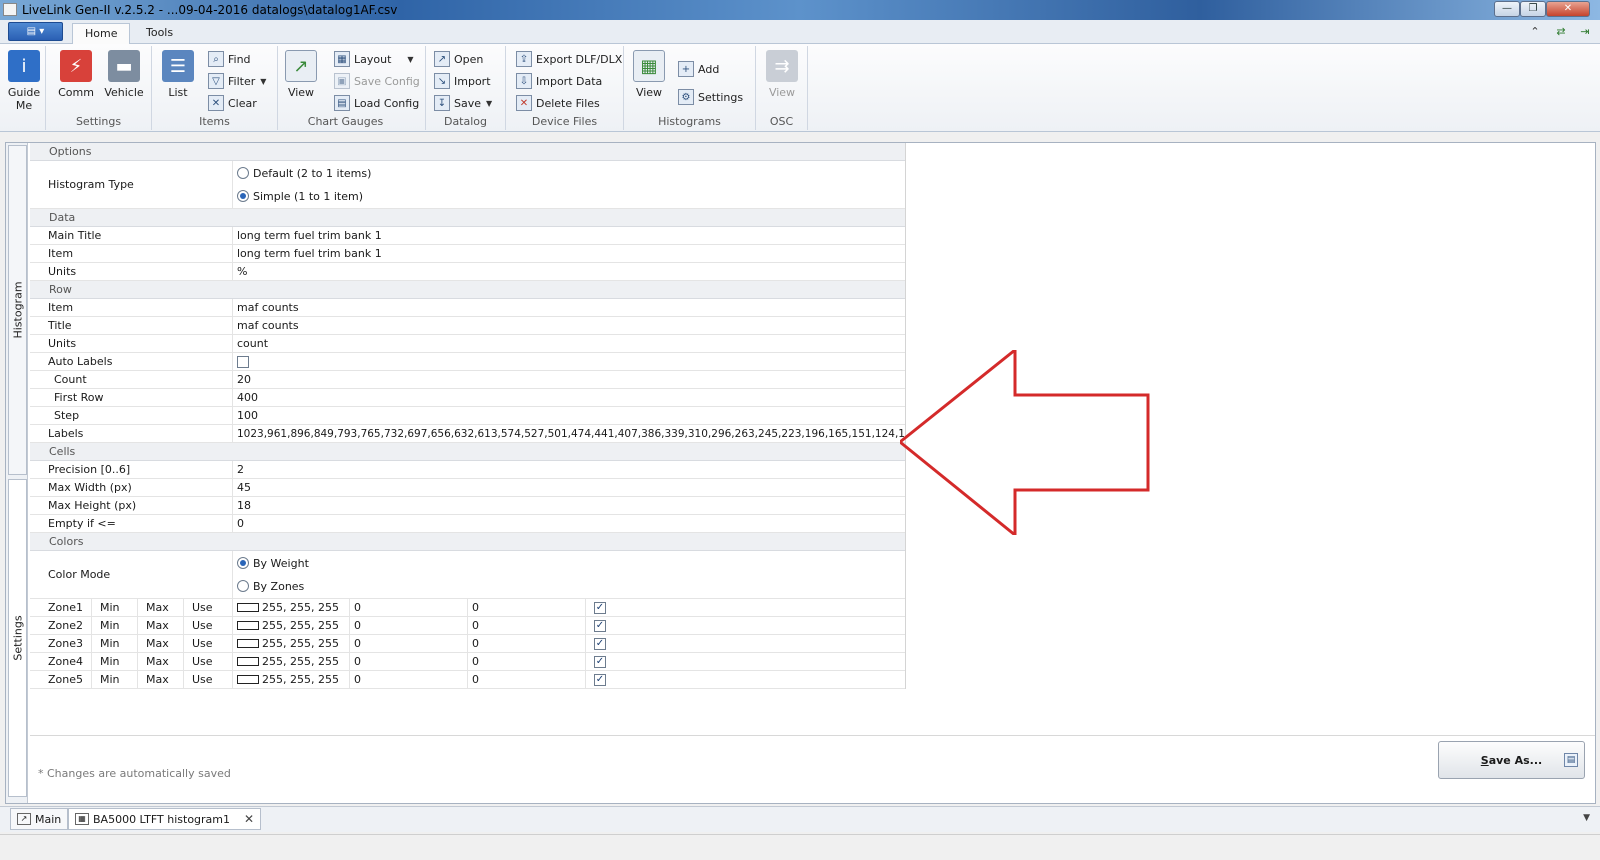  What do you see at coordinates (76, 74) in the screenshot?
I see `comm-button: ⚡ Comm` at bounding box center [76, 74].